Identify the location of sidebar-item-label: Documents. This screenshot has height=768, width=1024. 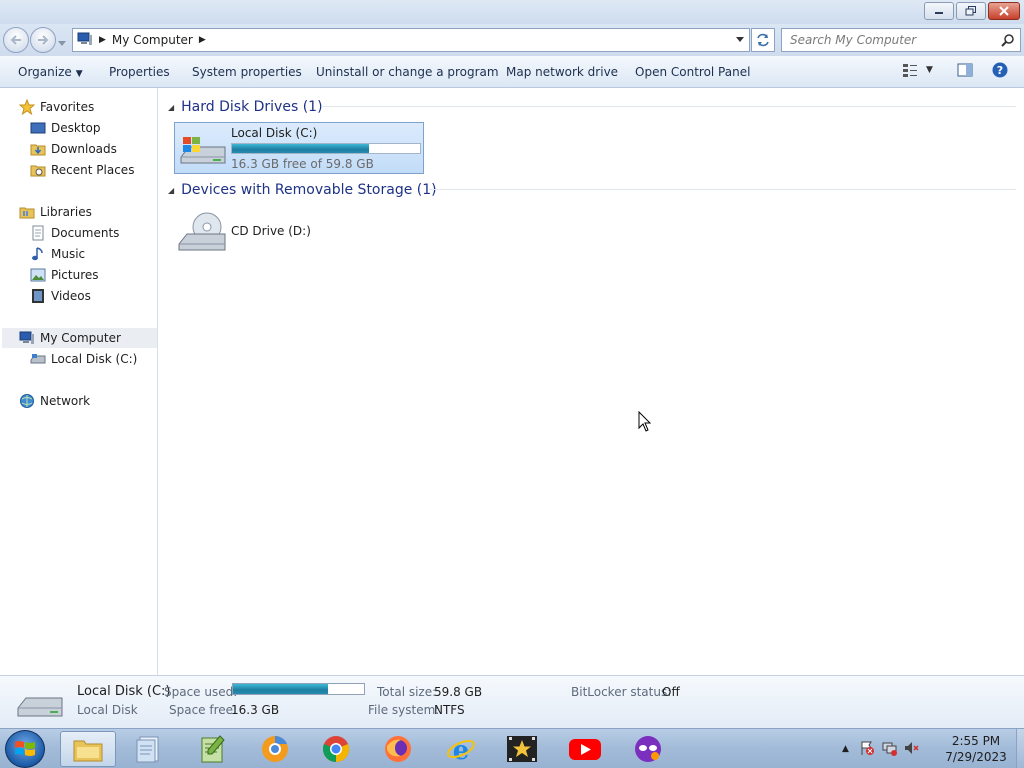
(85, 233).